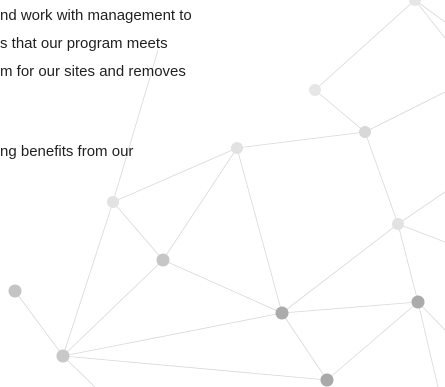 Image resolution: width=445 pixels, height=387 pixels. I want to click on paragraph-line: s that our program meets, so click(84, 43).